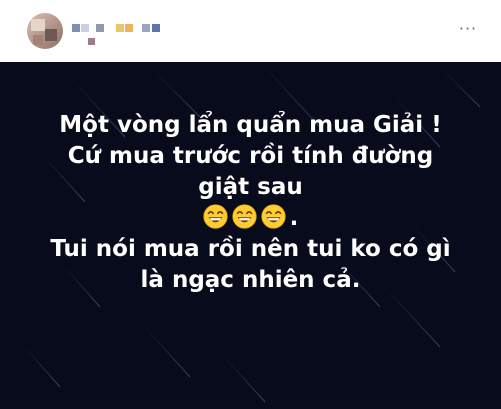 The image size is (501, 409). I want to click on emoji-row: ., so click(250, 218).